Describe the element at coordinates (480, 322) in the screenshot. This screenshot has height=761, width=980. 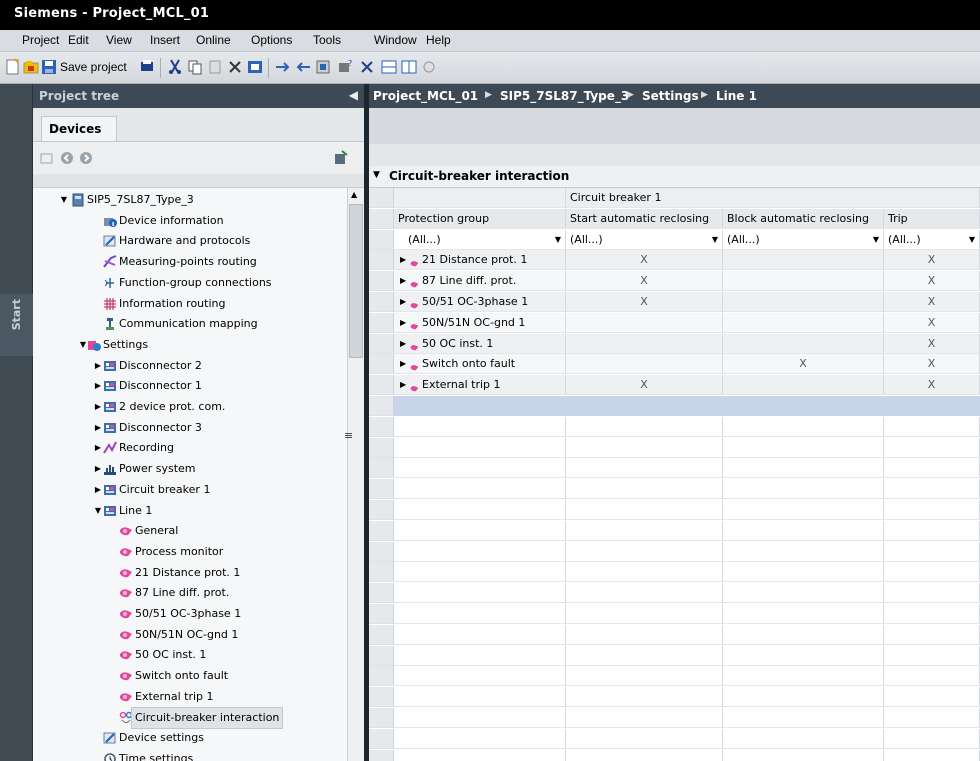
I see `protection-group-cell: ▶ 50N/51N OC-gnd 1` at that location.